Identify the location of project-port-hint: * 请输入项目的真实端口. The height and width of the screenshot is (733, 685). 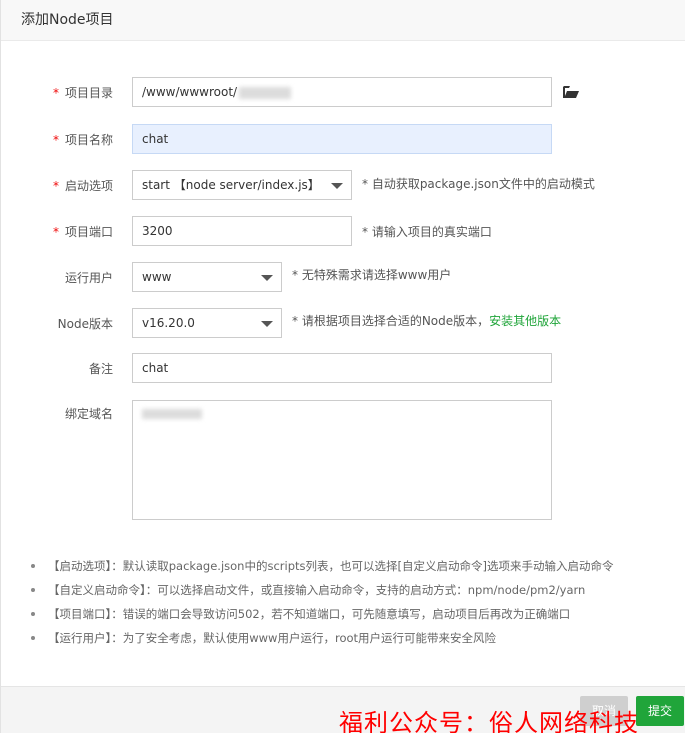
(427, 232).